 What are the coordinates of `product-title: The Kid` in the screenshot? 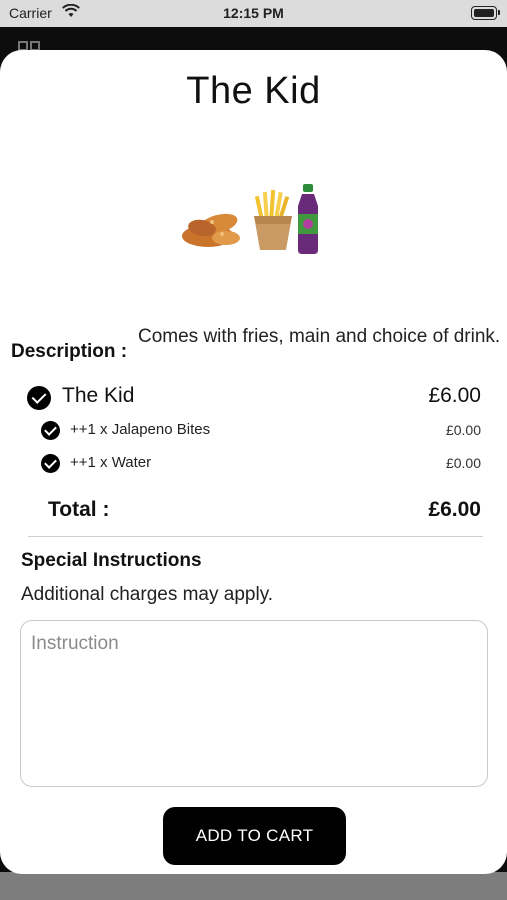 It's located at (253, 91).